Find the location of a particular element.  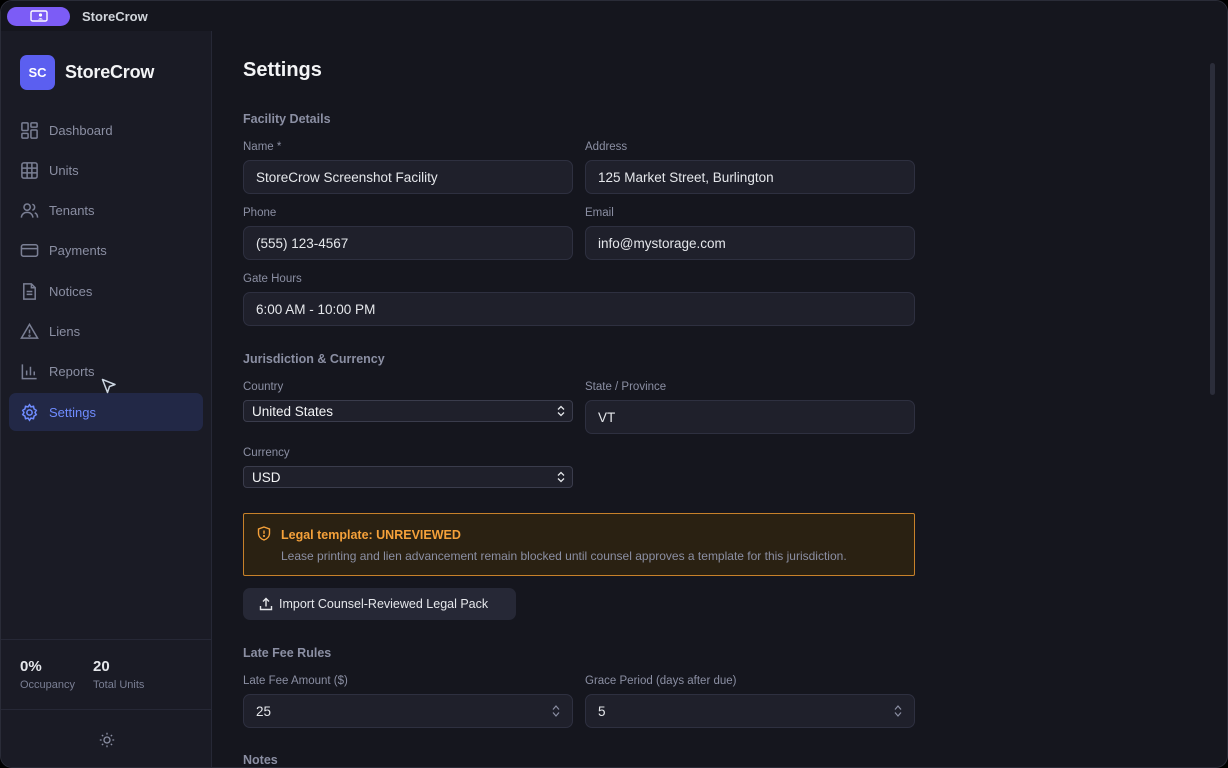

brand: SC StoreCrow is located at coordinates (87, 72).